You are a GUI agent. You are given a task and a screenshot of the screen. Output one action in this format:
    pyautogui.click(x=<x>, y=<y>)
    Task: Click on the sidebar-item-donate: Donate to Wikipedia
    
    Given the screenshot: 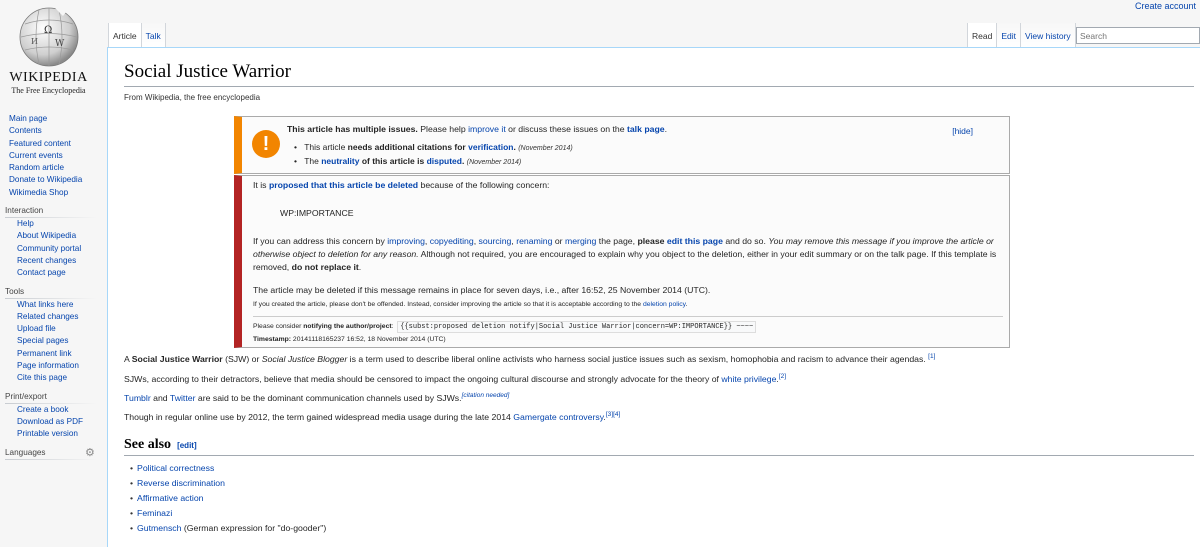 What is the action you would take?
    pyautogui.click(x=52, y=180)
    